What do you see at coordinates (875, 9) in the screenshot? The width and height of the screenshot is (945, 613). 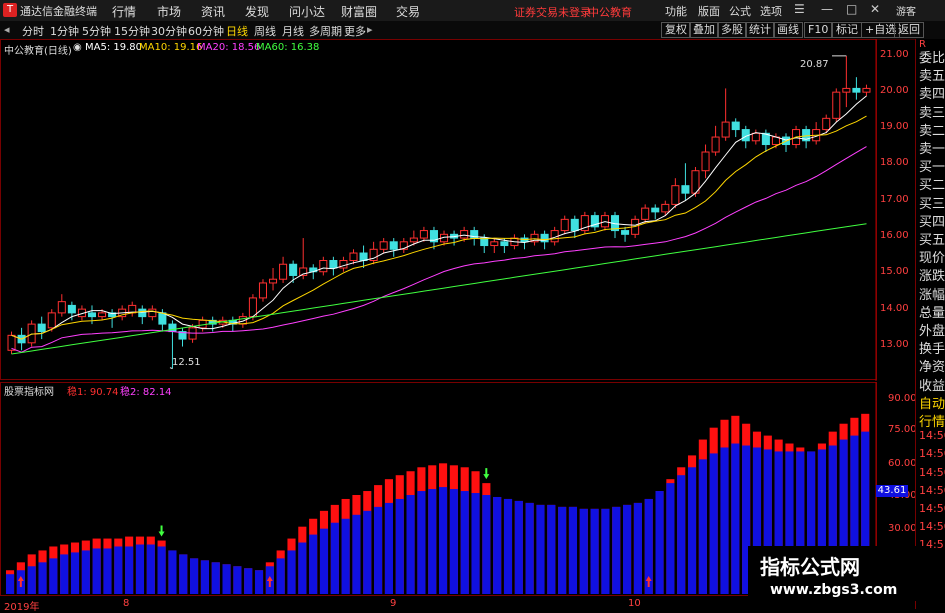 I see `close-button: ✕` at bounding box center [875, 9].